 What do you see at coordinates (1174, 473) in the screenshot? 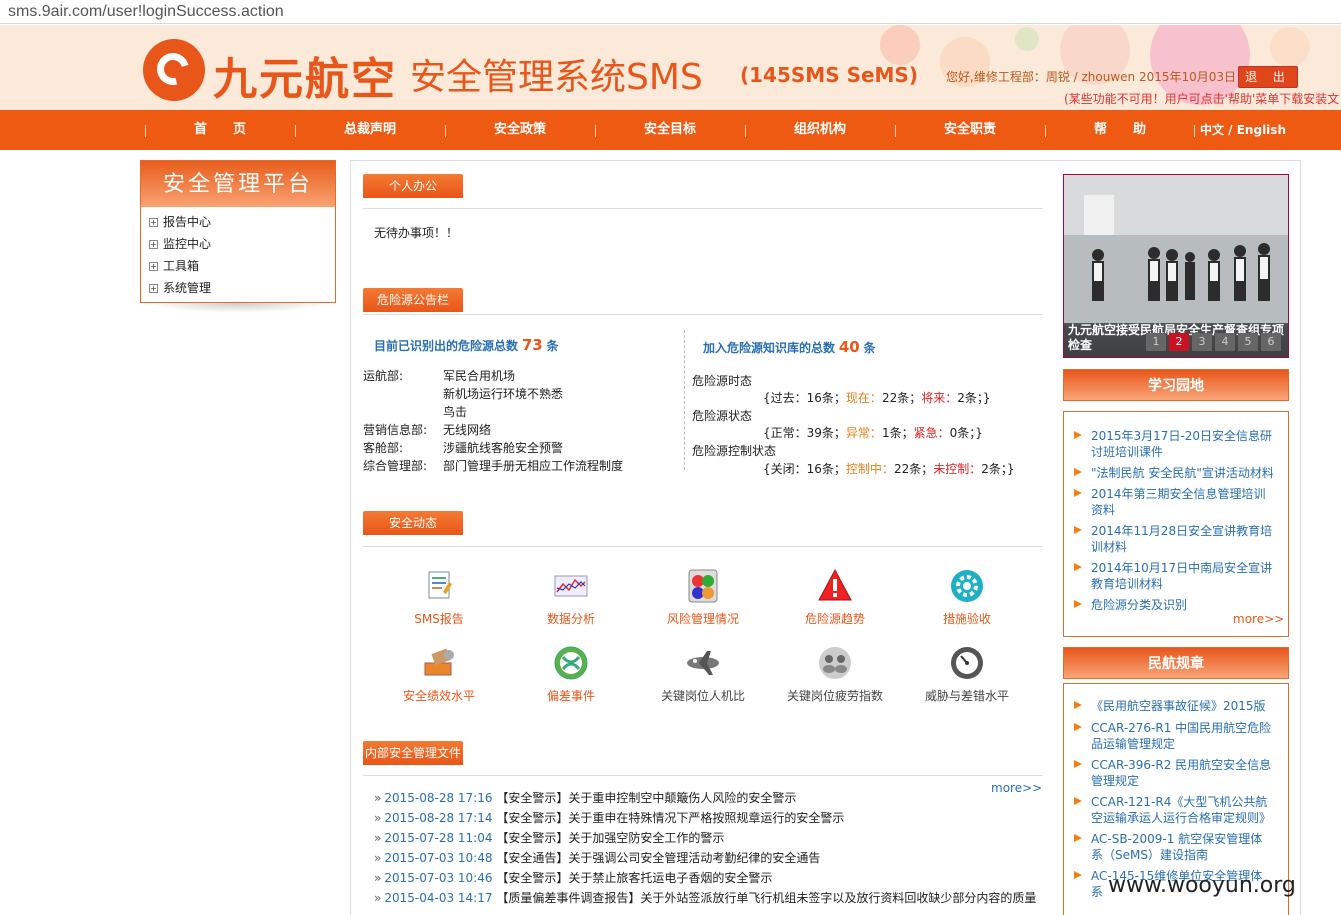
I see `learning-item: "法制民航 安全民航"宣讲活动材料` at bounding box center [1174, 473].